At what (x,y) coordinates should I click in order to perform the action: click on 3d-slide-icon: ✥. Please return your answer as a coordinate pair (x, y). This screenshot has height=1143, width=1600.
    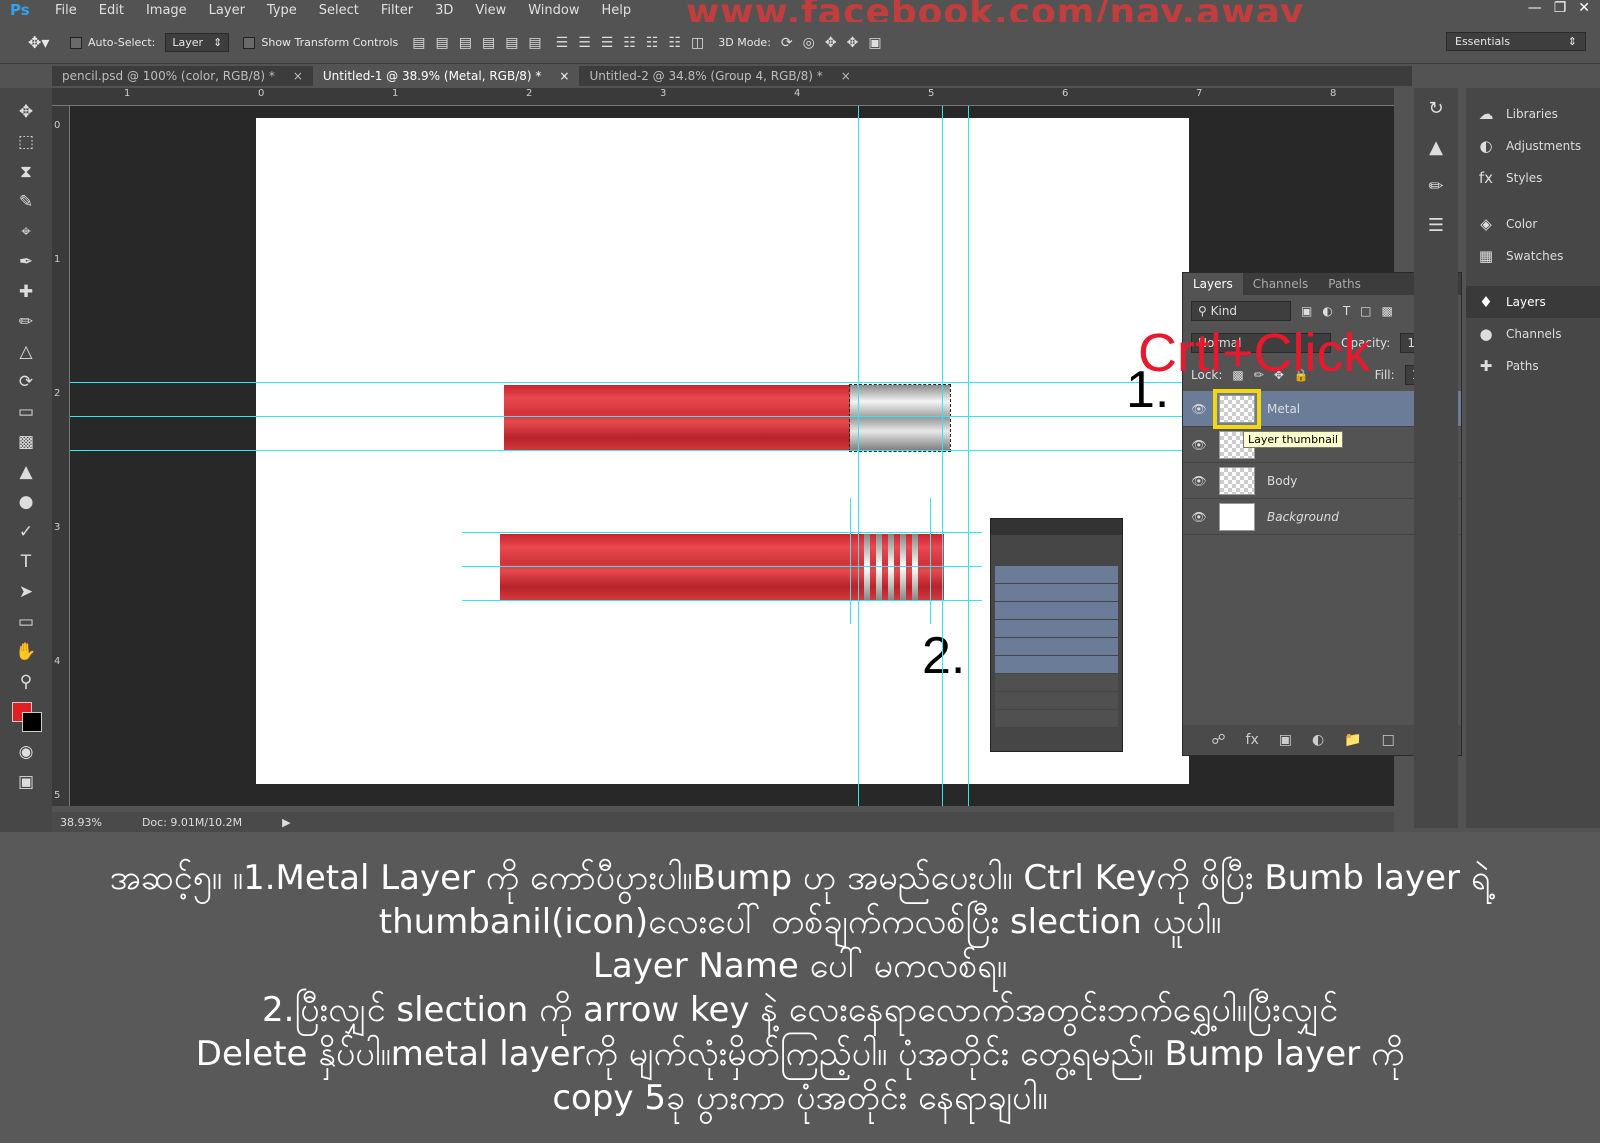
    Looking at the image, I should click on (853, 43).